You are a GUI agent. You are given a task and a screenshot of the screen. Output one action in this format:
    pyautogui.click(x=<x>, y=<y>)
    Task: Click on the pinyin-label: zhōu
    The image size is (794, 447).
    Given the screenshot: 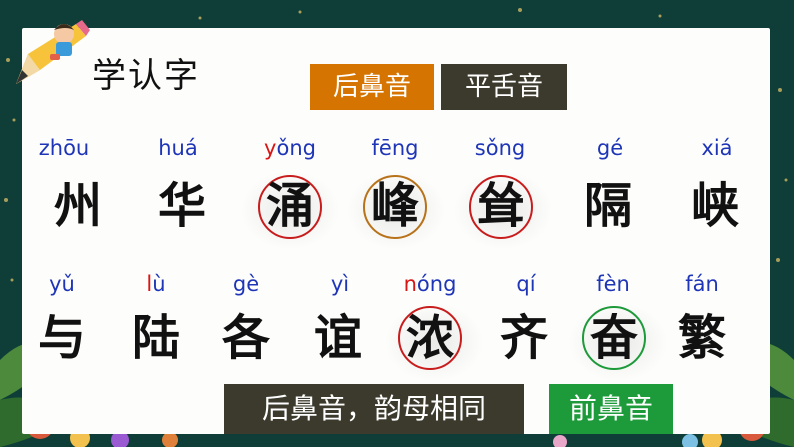 What is the action you would take?
    pyautogui.click(x=64, y=148)
    